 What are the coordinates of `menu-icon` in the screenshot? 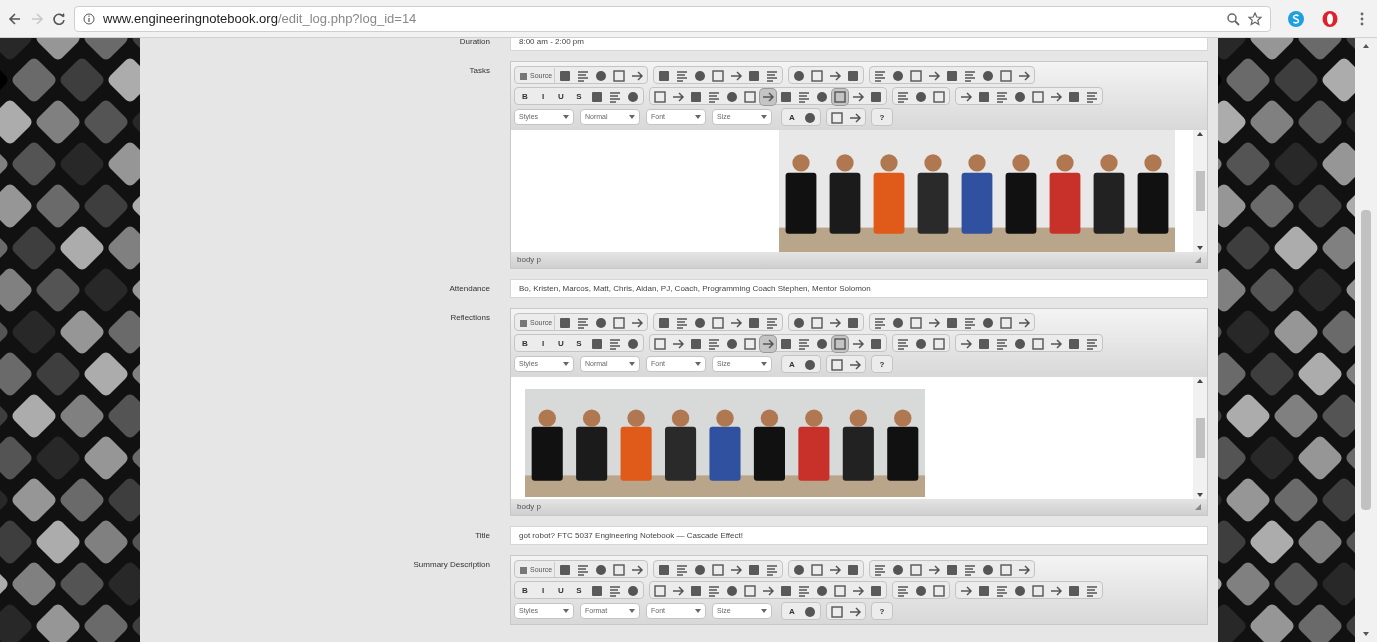 It's located at (1362, 18).